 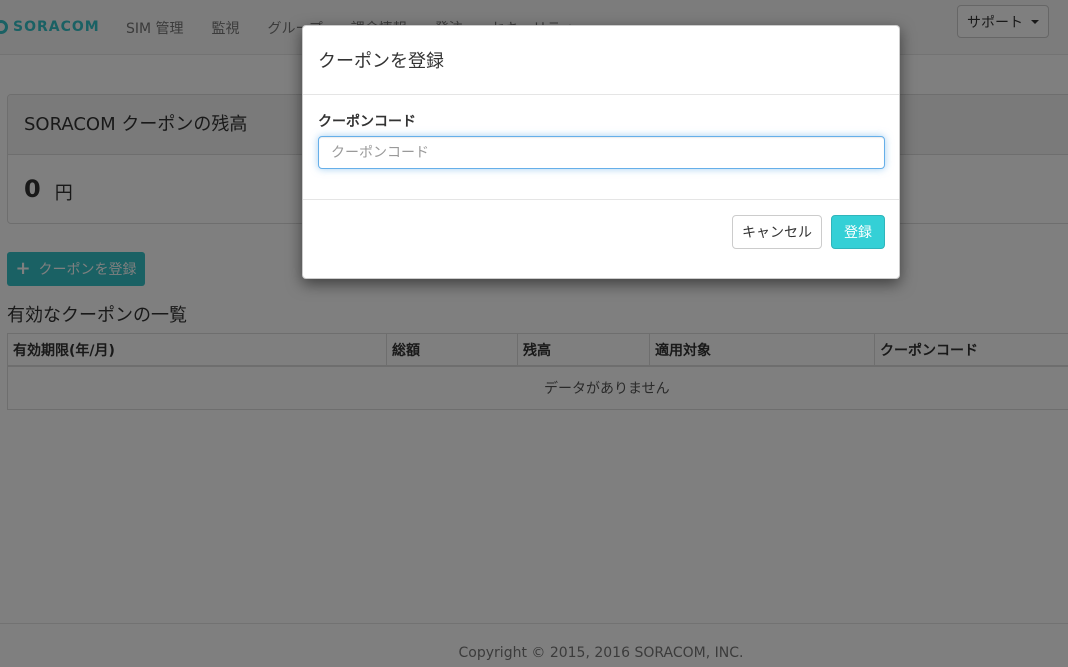 I want to click on cancel-button: キャンセル, so click(x=777, y=232).